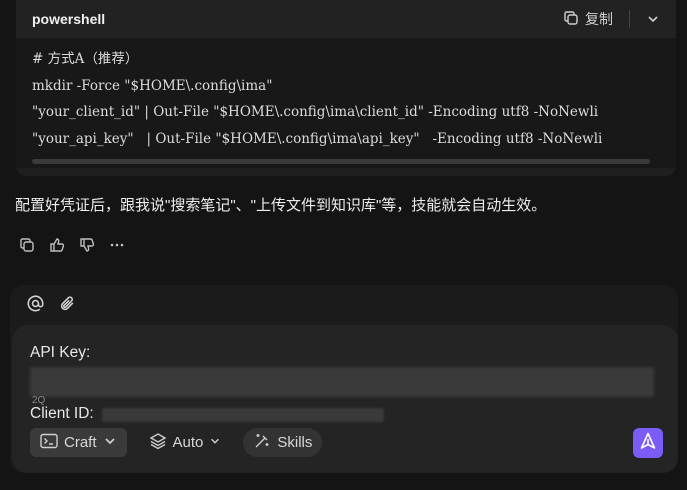 This screenshot has width=687, height=490. I want to click on copy-label: 复制, so click(599, 19).